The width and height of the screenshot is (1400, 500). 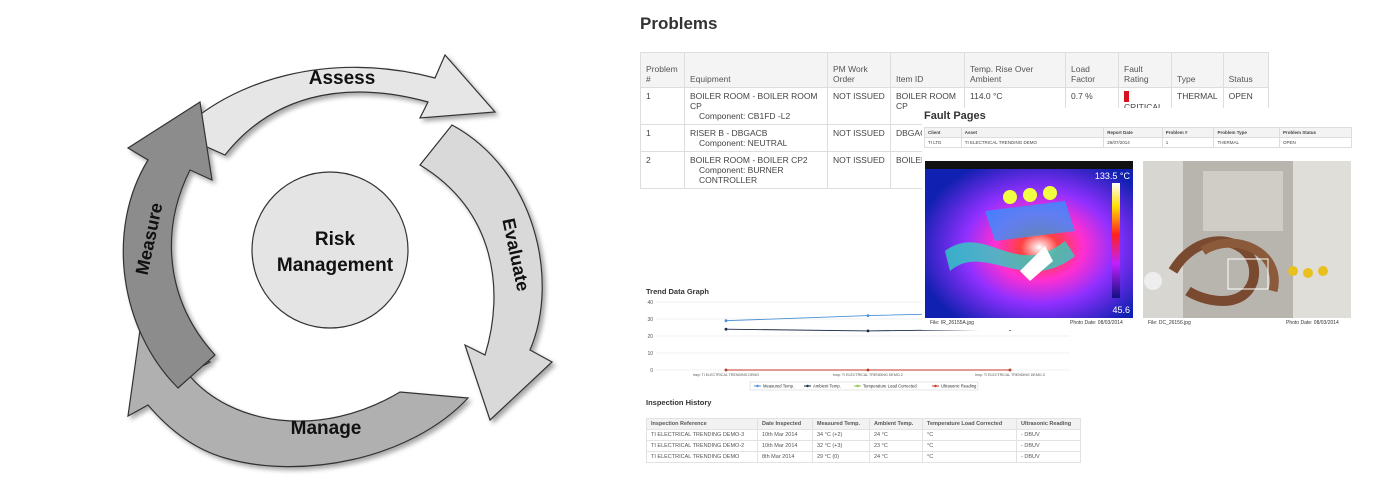 I want to click on col-pm-work-order: PM Work Order, so click(x=859, y=70).